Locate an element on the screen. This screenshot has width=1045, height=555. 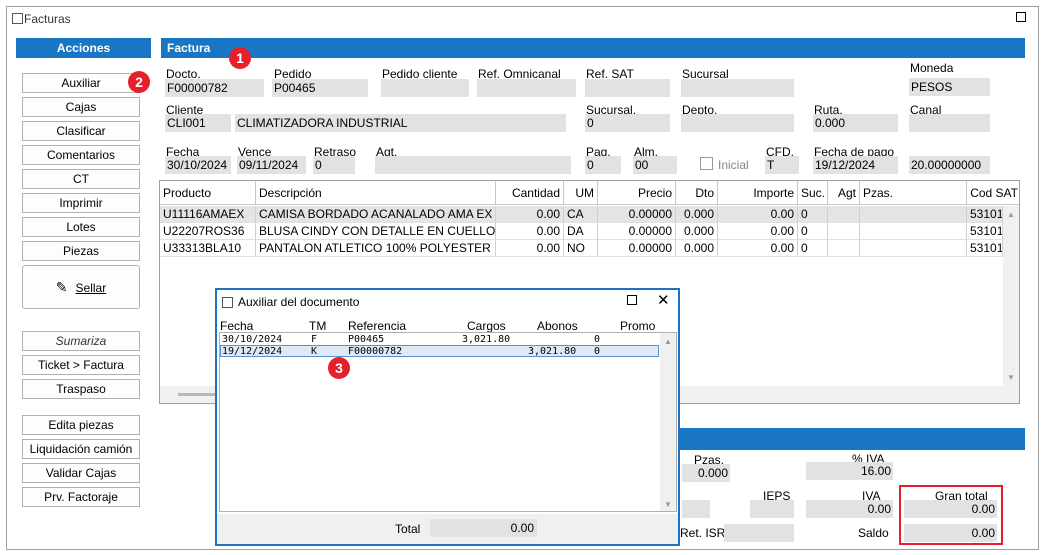
ret-isr-field is located at coordinates (759, 533).